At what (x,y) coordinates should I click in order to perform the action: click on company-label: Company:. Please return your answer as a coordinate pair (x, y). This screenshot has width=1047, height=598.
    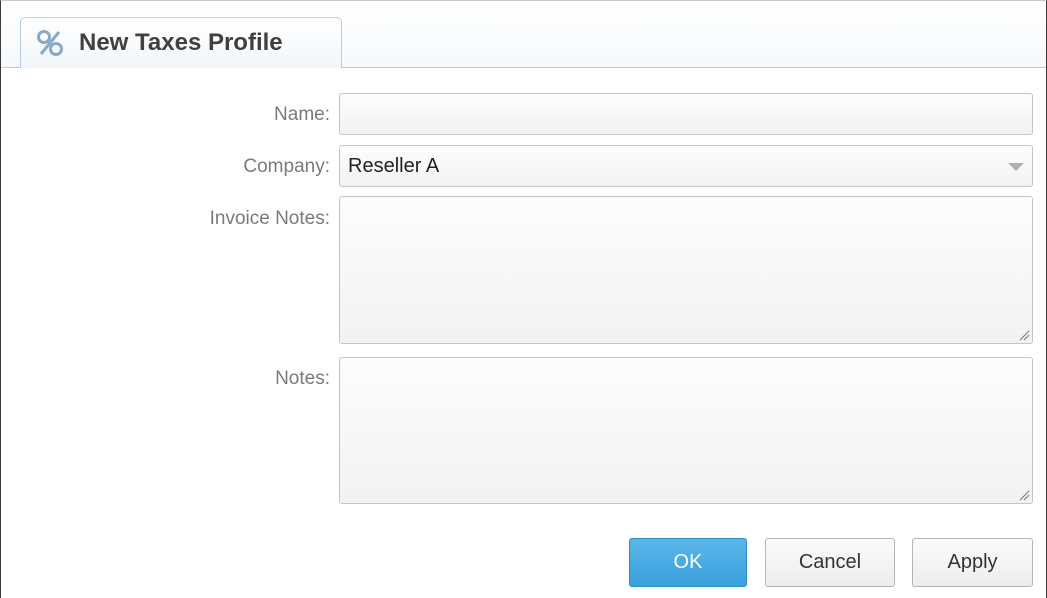
    Looking at the image, I should click on (286, 166).